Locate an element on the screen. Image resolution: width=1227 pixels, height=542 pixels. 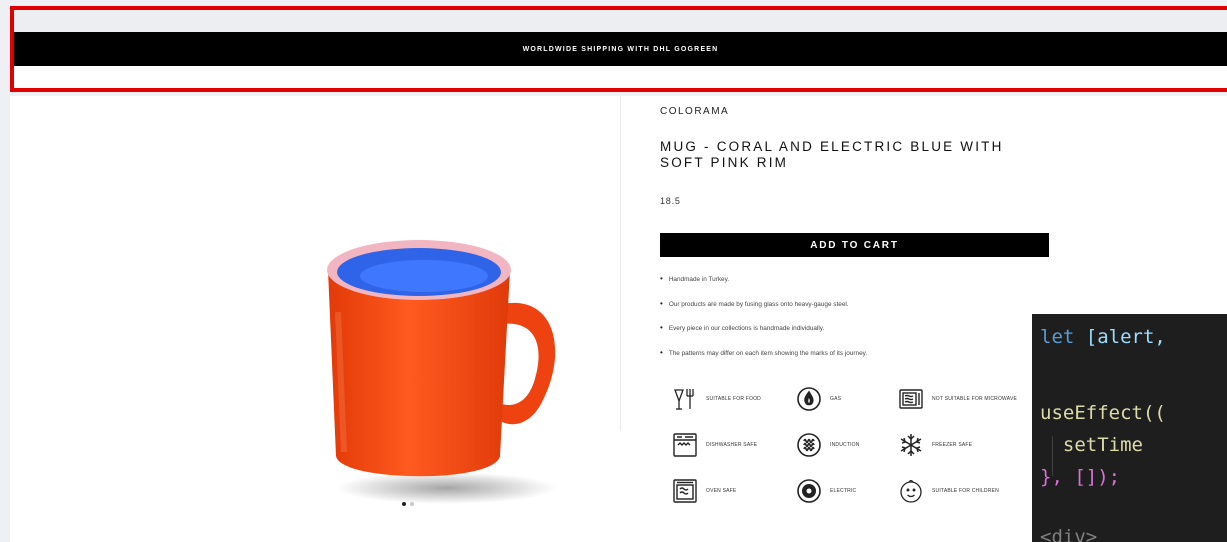
care-label: DISHWASHER SAFE is located at coordinates (732, 445).